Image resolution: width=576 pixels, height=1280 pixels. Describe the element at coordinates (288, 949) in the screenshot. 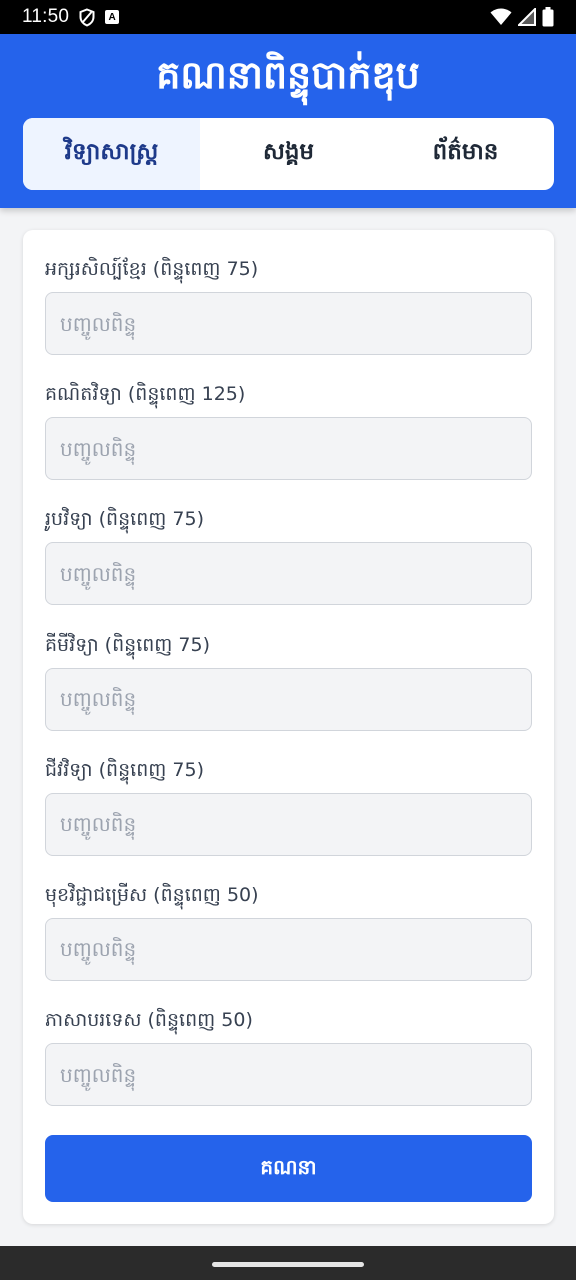

I see `elective-subject-input` at that location.